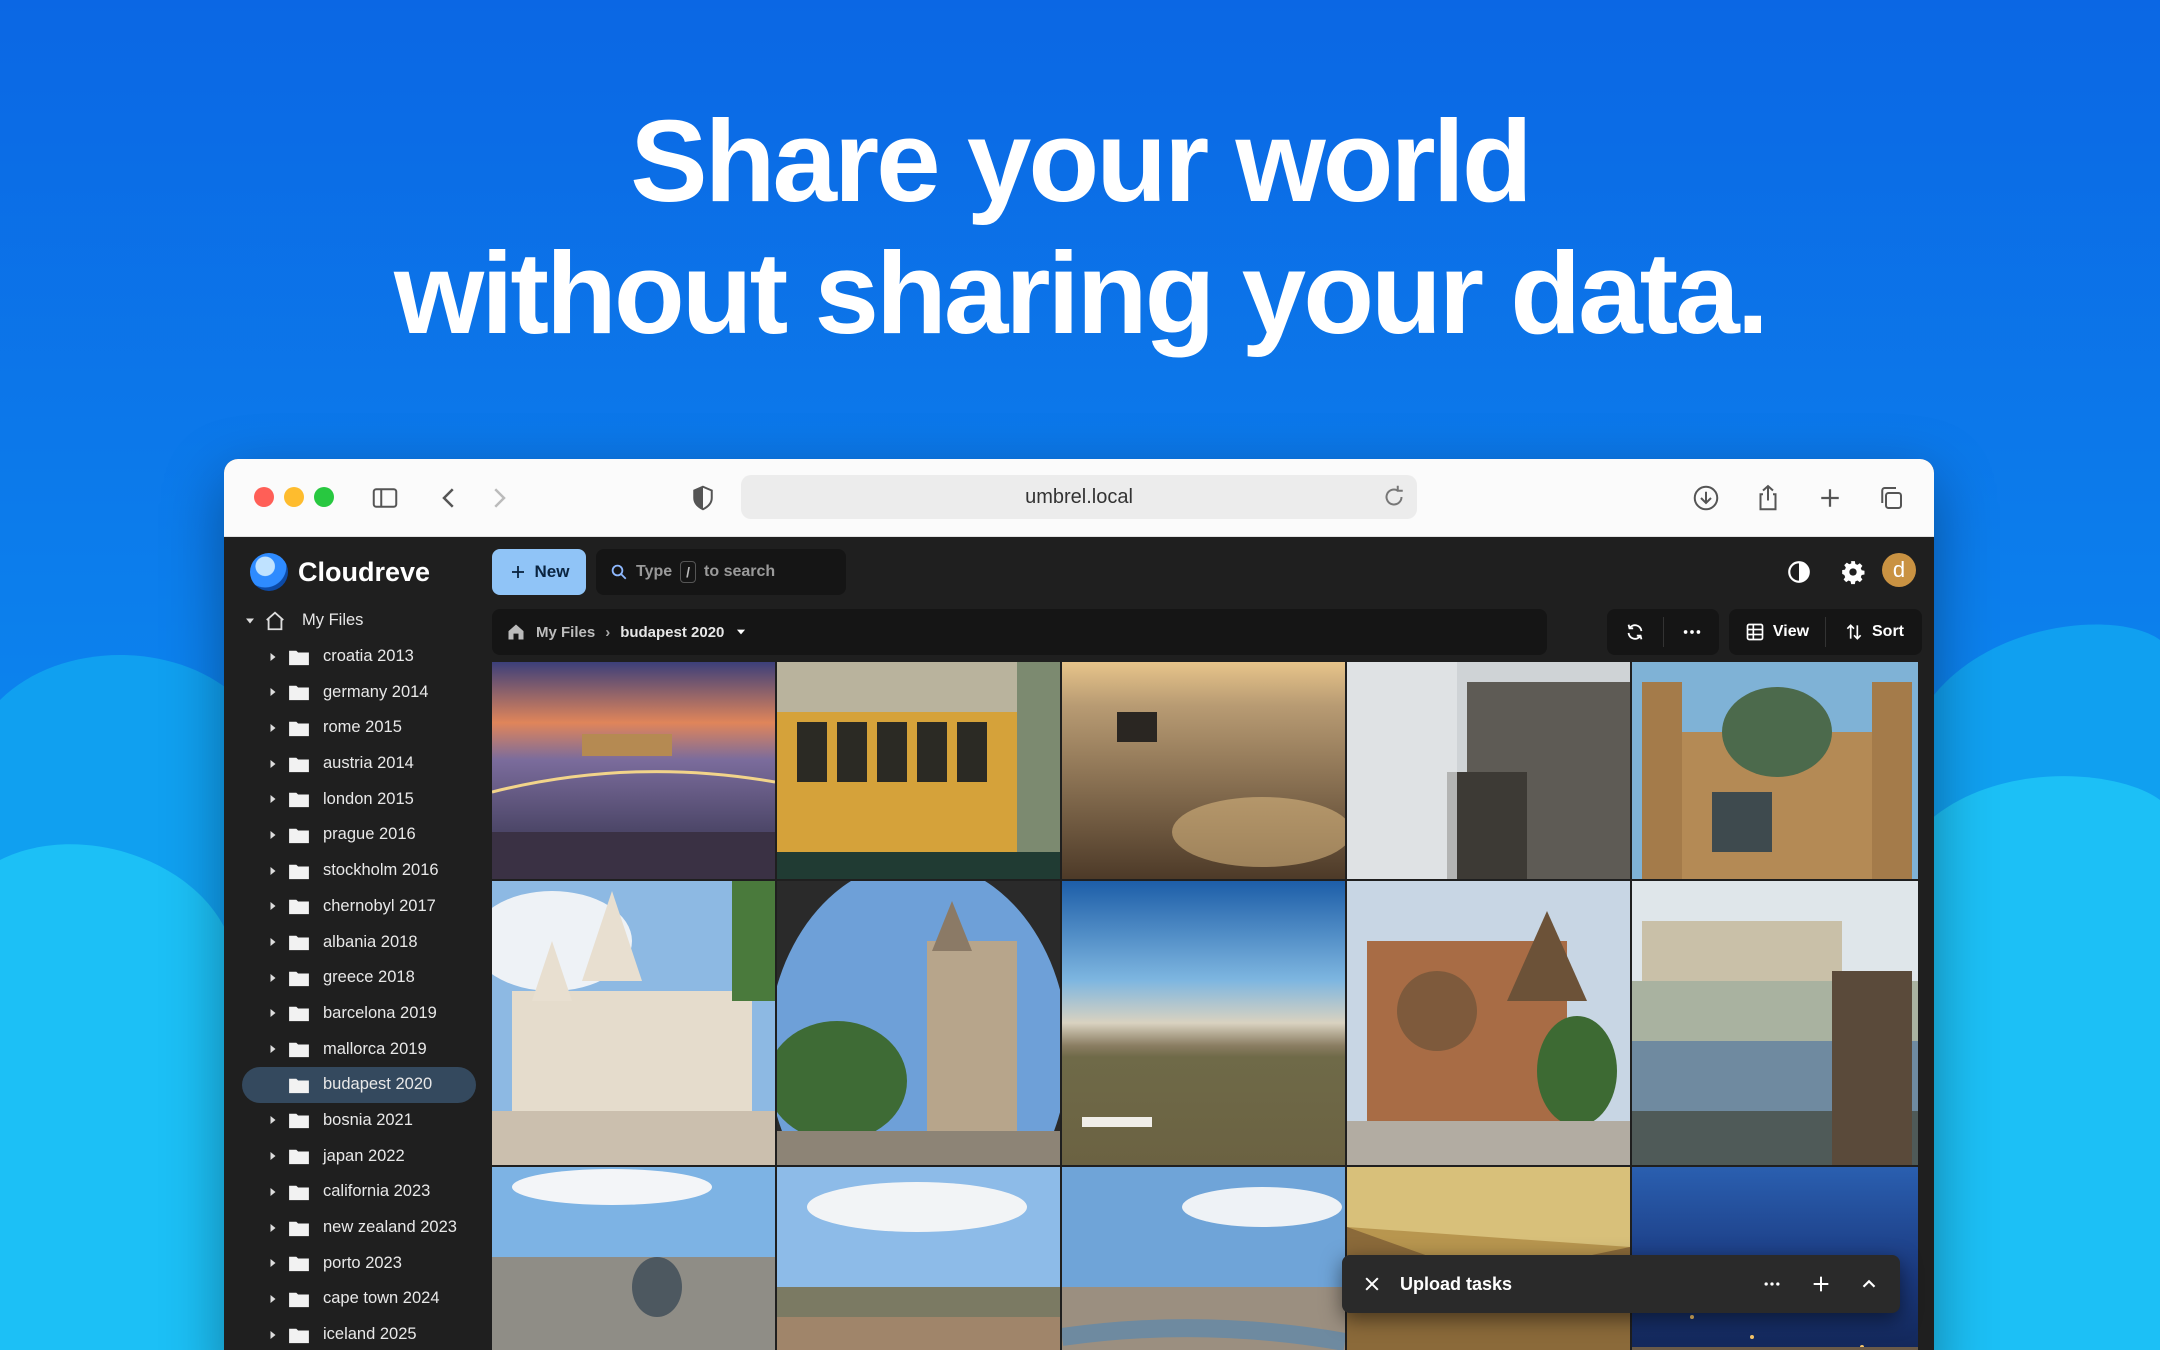 Image resolution: width=2160 pixels, height=1350 pixels. I want to click on theme-toggle-icon, so click(1799, 572).